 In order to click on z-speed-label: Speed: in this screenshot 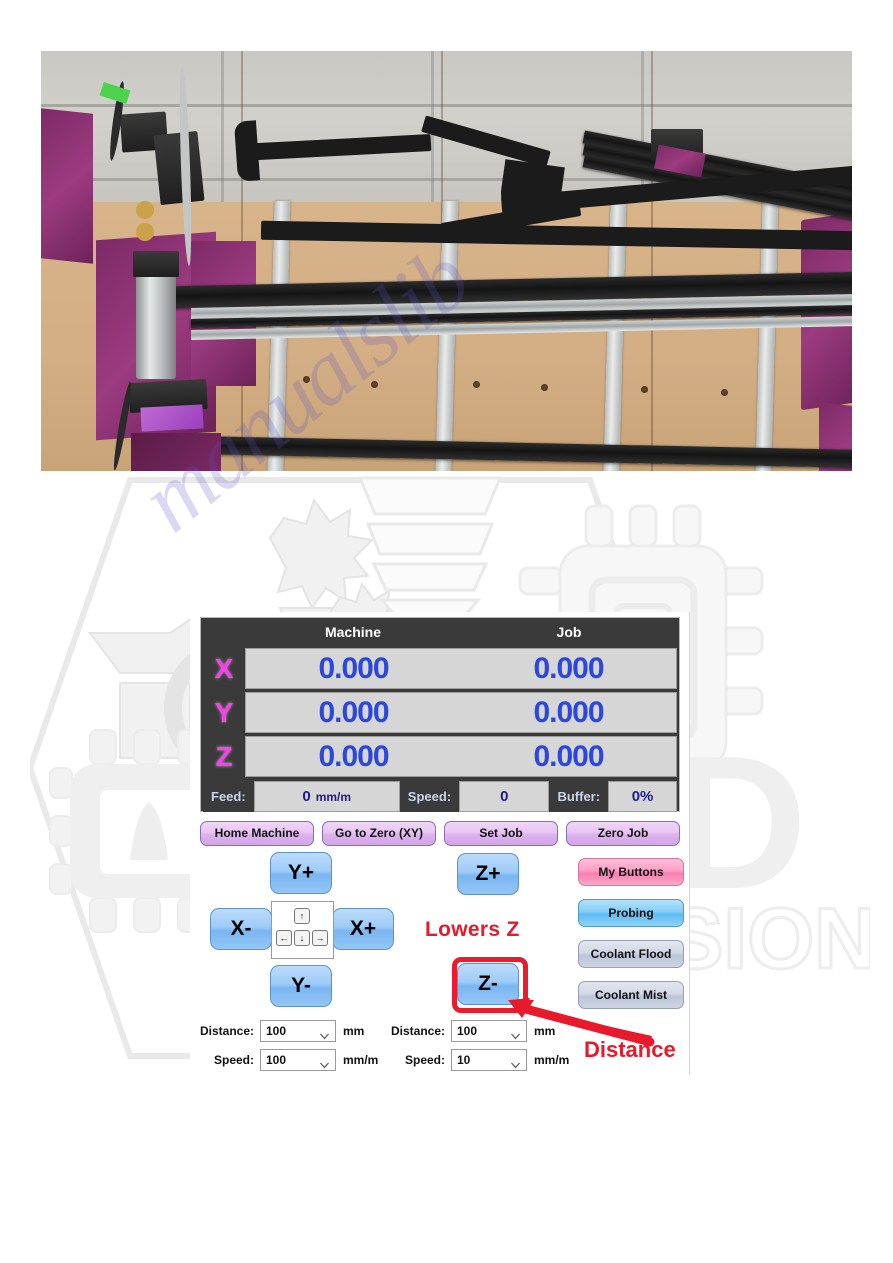, I will do `click(424, 1060)`.